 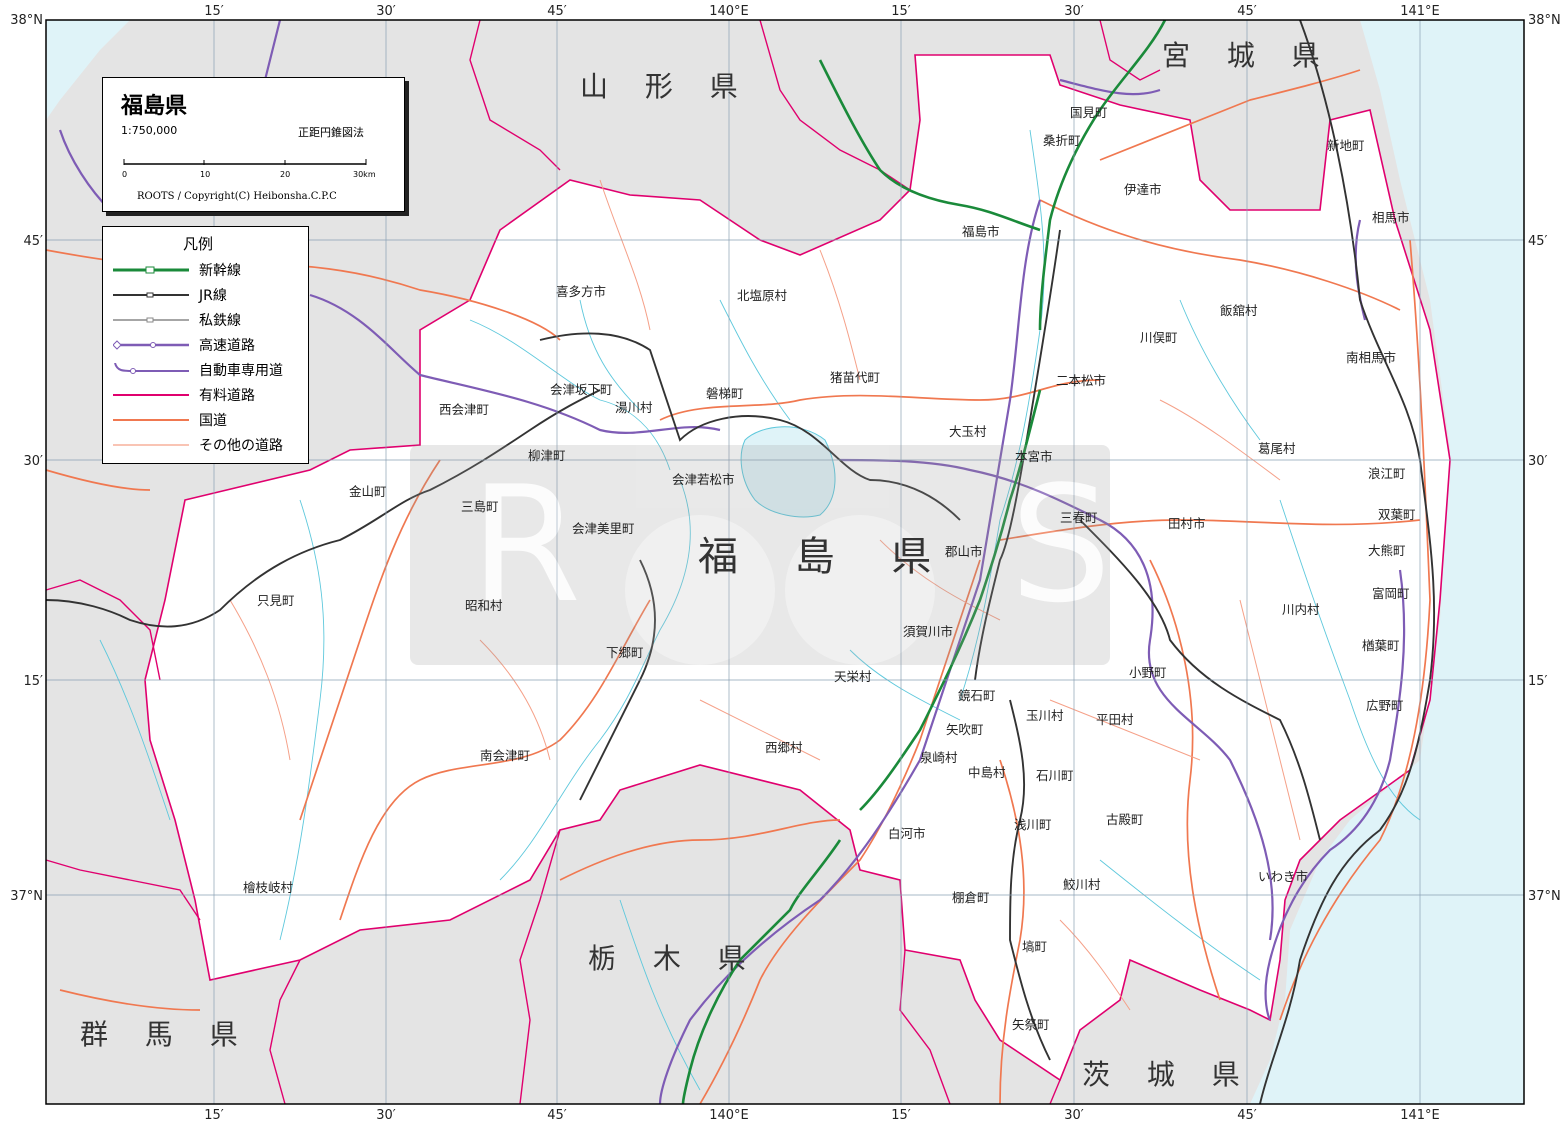 What do you see at coordinates (939, 757) in the screenshot?
I see `place-label: 泉崎村` at bounding box center [939, 757].